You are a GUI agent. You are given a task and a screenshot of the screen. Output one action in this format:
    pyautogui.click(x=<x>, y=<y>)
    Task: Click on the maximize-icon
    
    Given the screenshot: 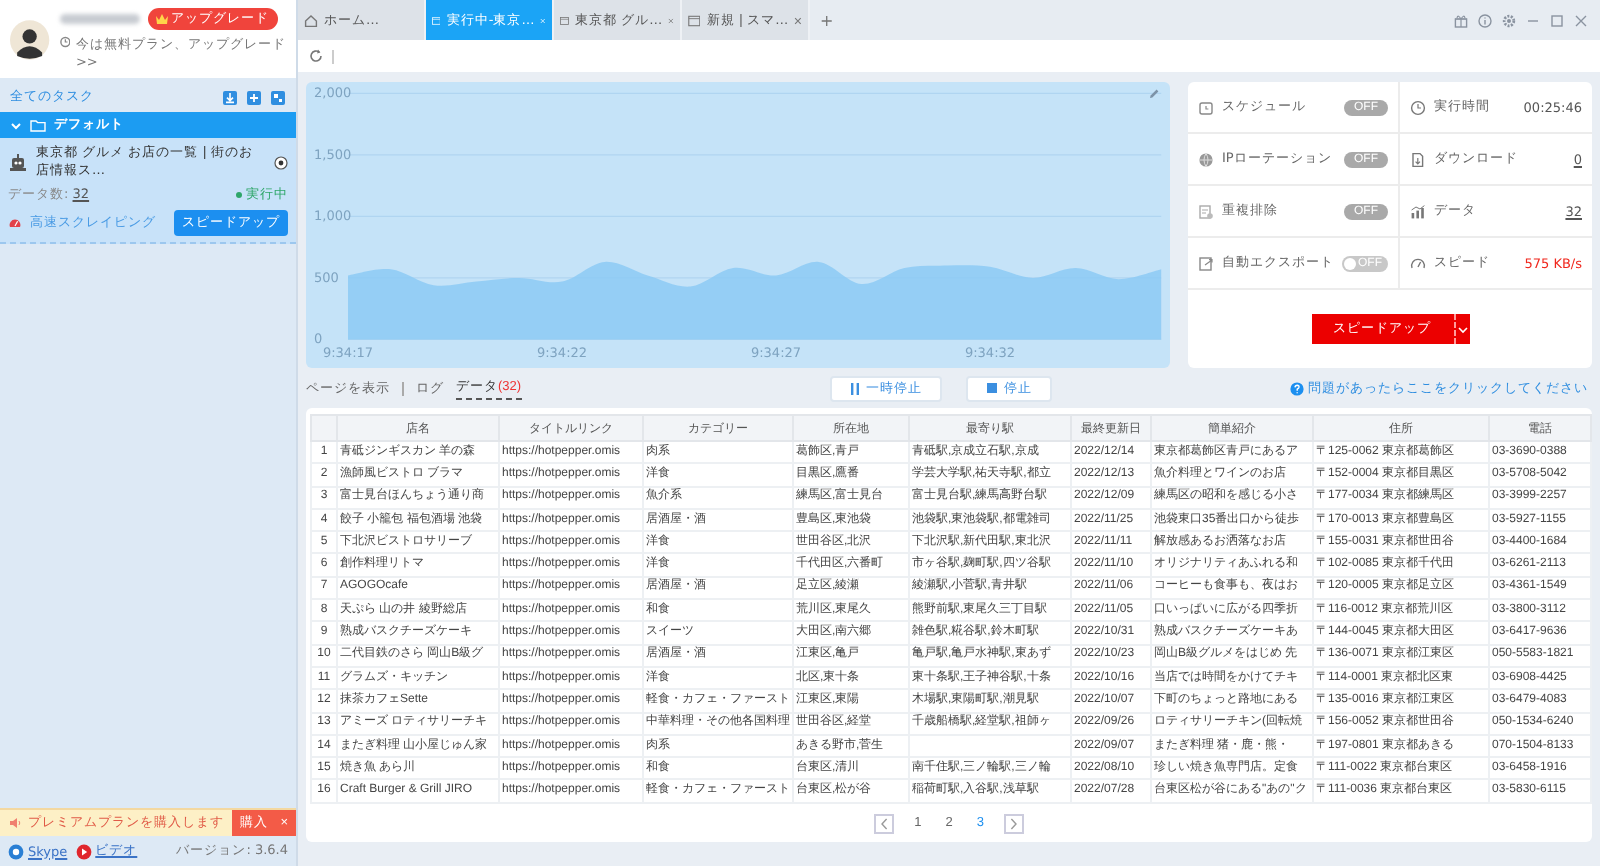 What is the action you would take?
    pyautogui.click(x=1557, y=20)
    